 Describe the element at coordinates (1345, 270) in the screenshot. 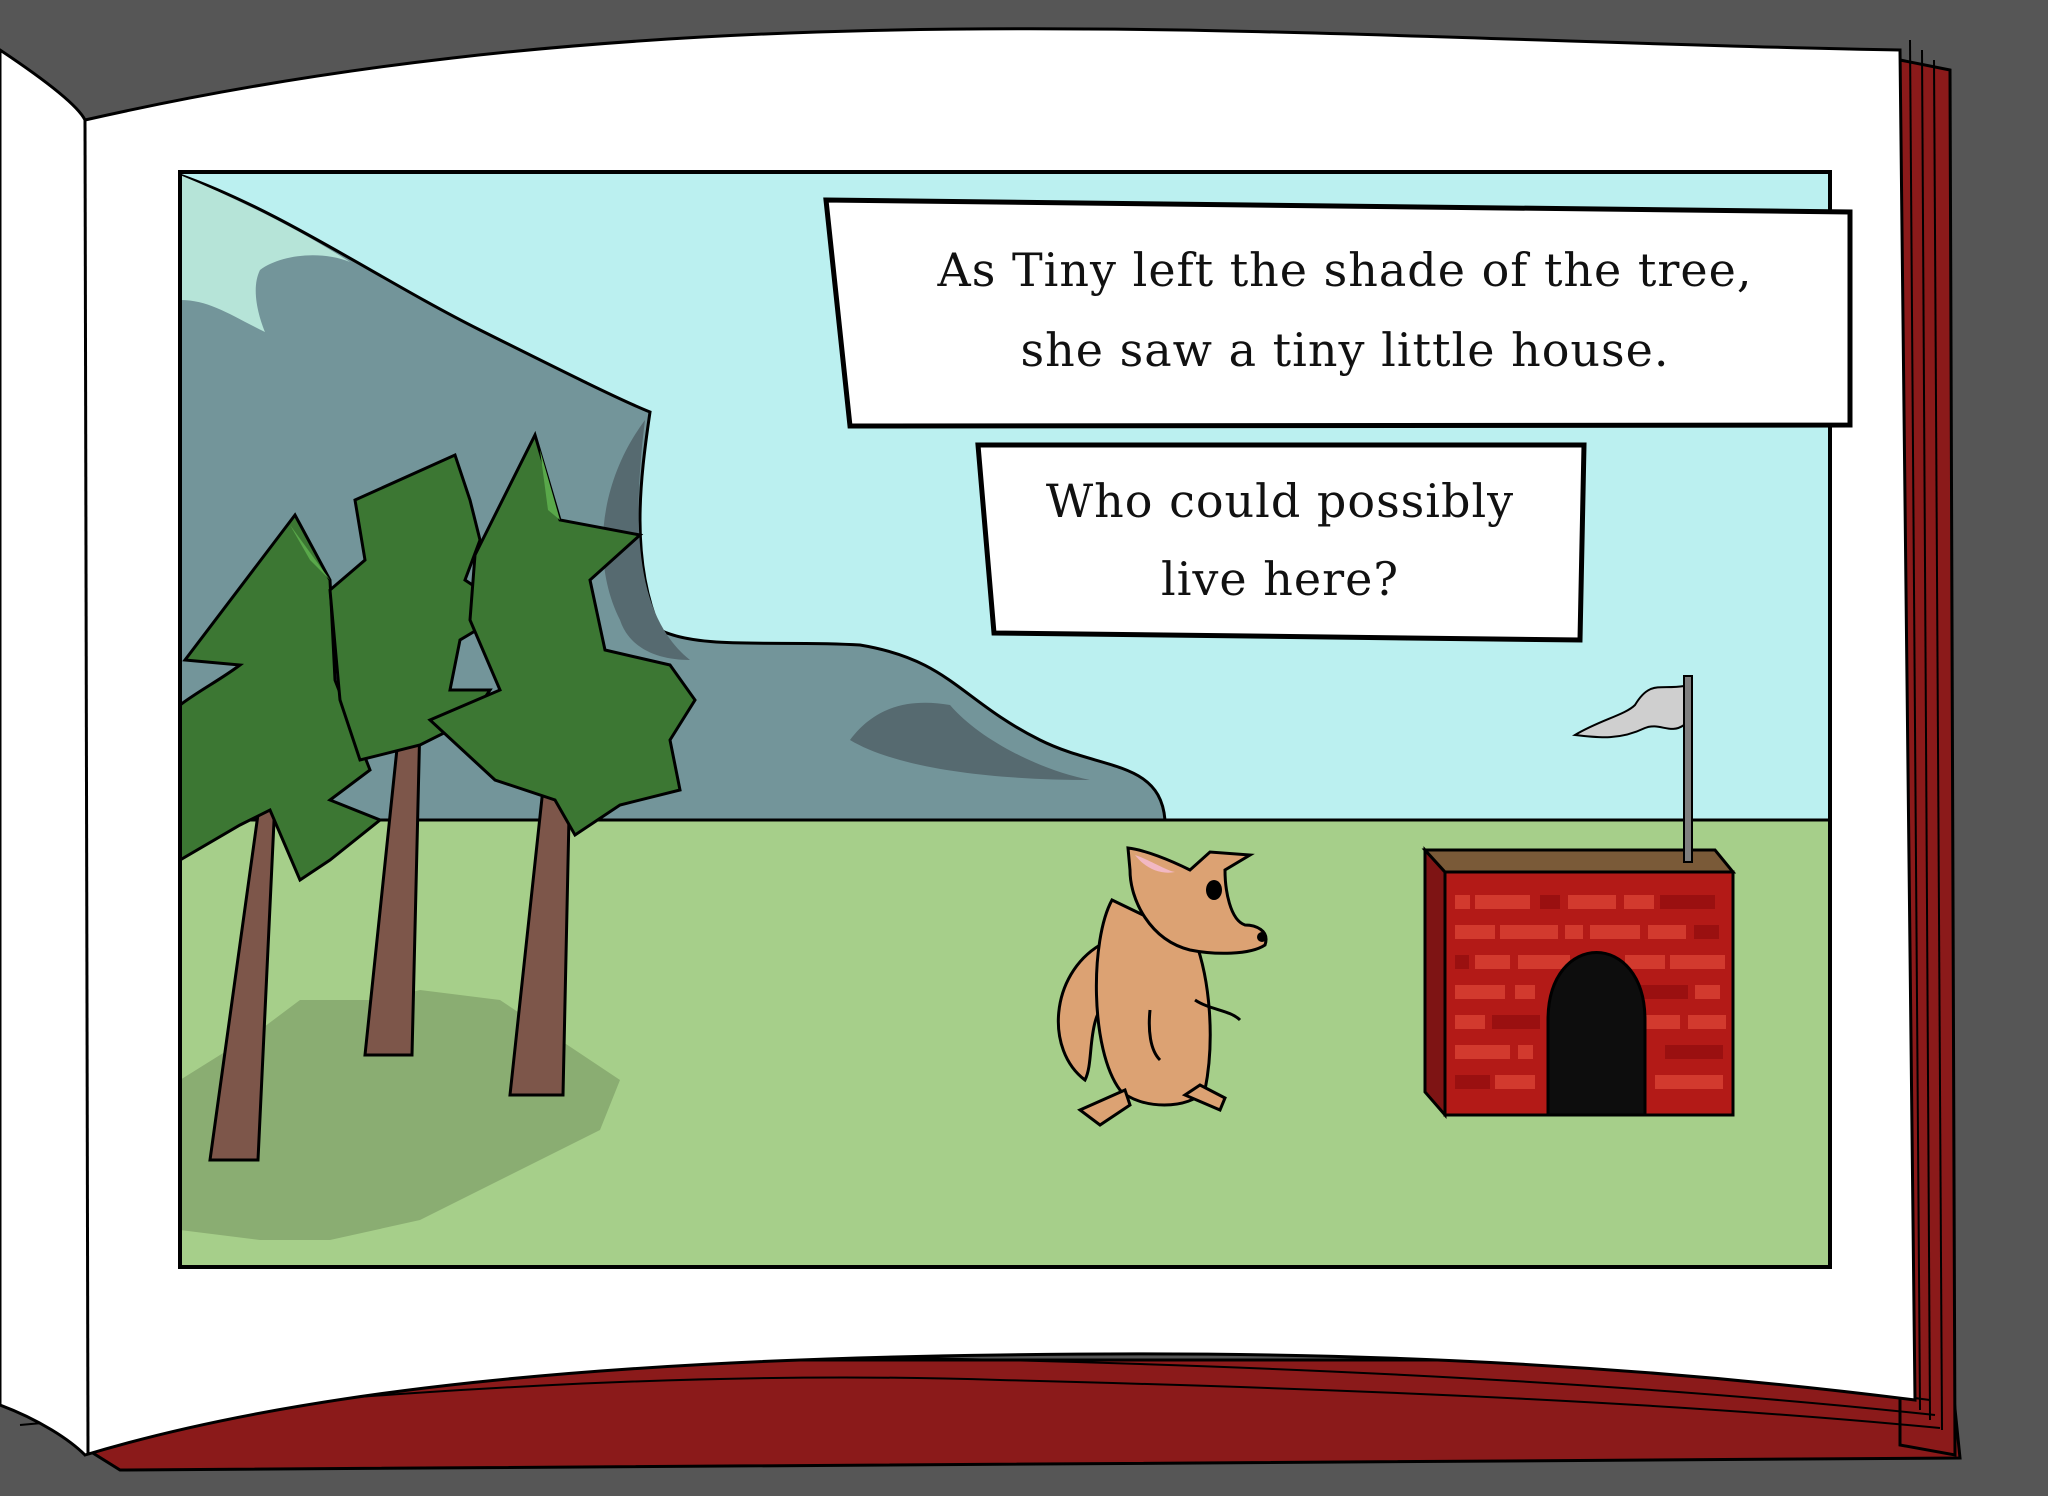

I see `narration-line-1: As Tiny left the shade of the tree,` at that location.